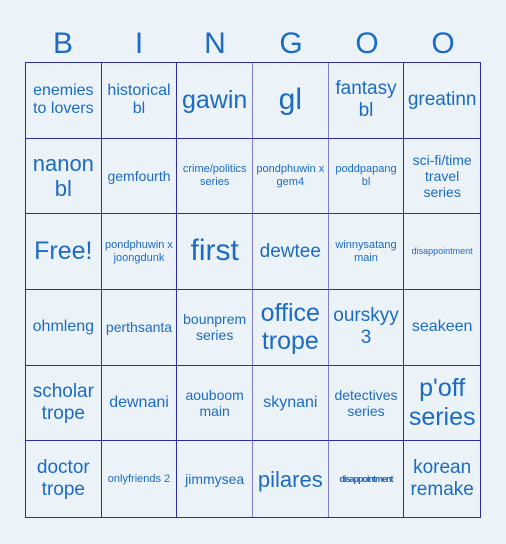 This screenshot has height=544, width=506. I want to click on header-letter-i: I, so click(139, 43).